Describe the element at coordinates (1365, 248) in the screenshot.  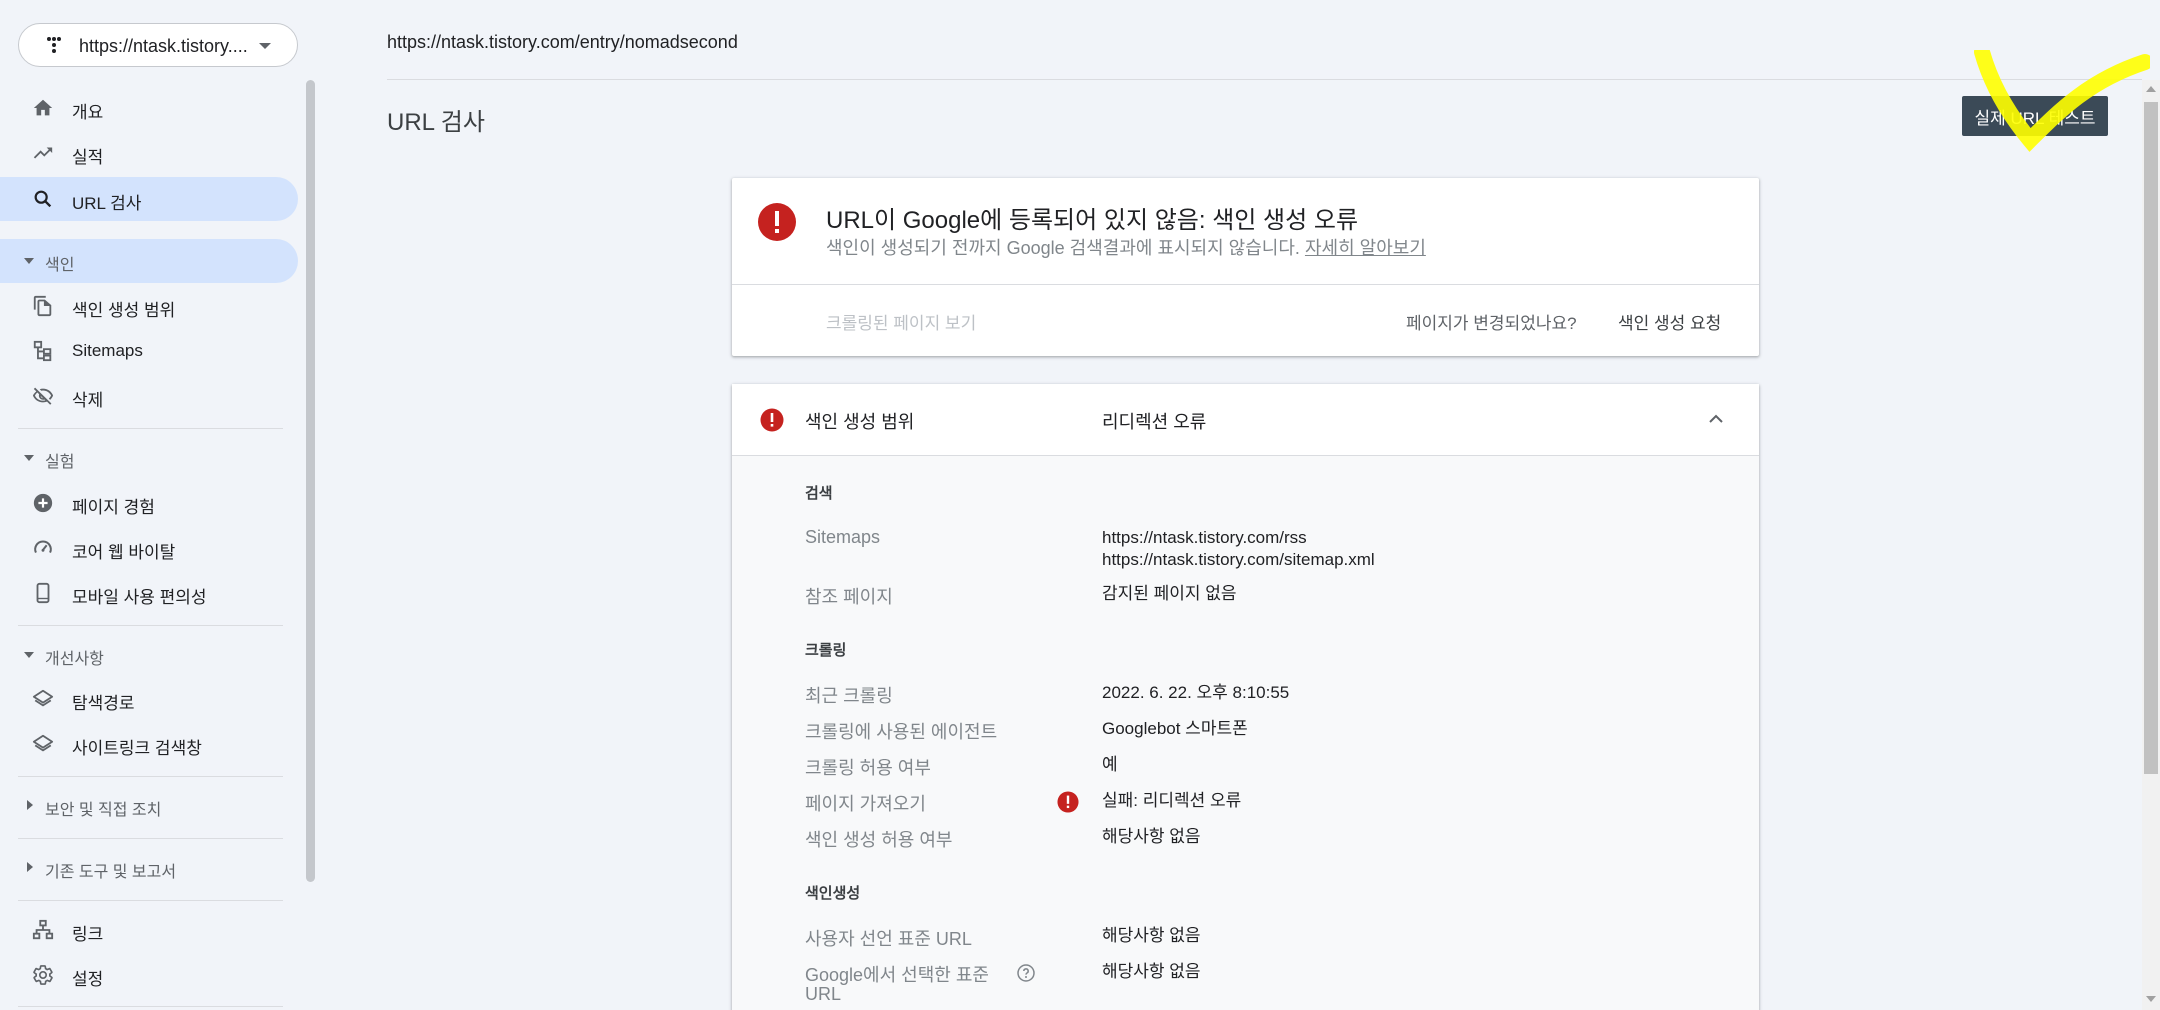
I see `learn-more-link: 자세히 알아보기` at that location.